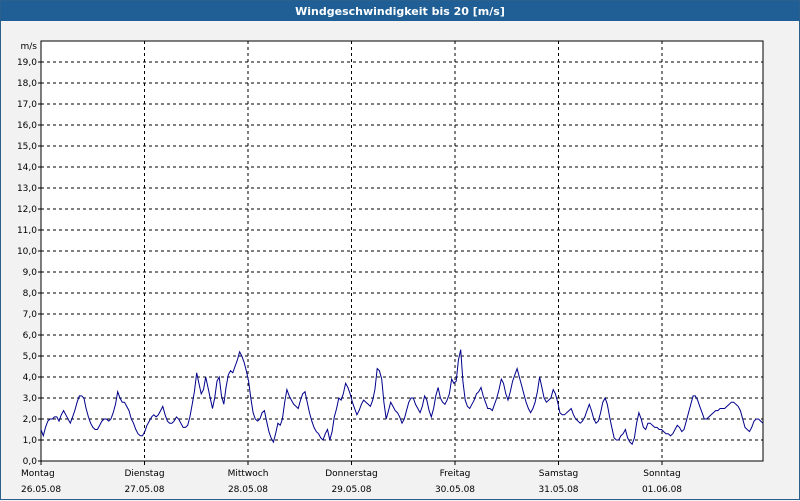  What do you see at coordinates (27, 126) in the screenshot?
I see `y-tick-label: 16,0` at bounding box center [27, 126].